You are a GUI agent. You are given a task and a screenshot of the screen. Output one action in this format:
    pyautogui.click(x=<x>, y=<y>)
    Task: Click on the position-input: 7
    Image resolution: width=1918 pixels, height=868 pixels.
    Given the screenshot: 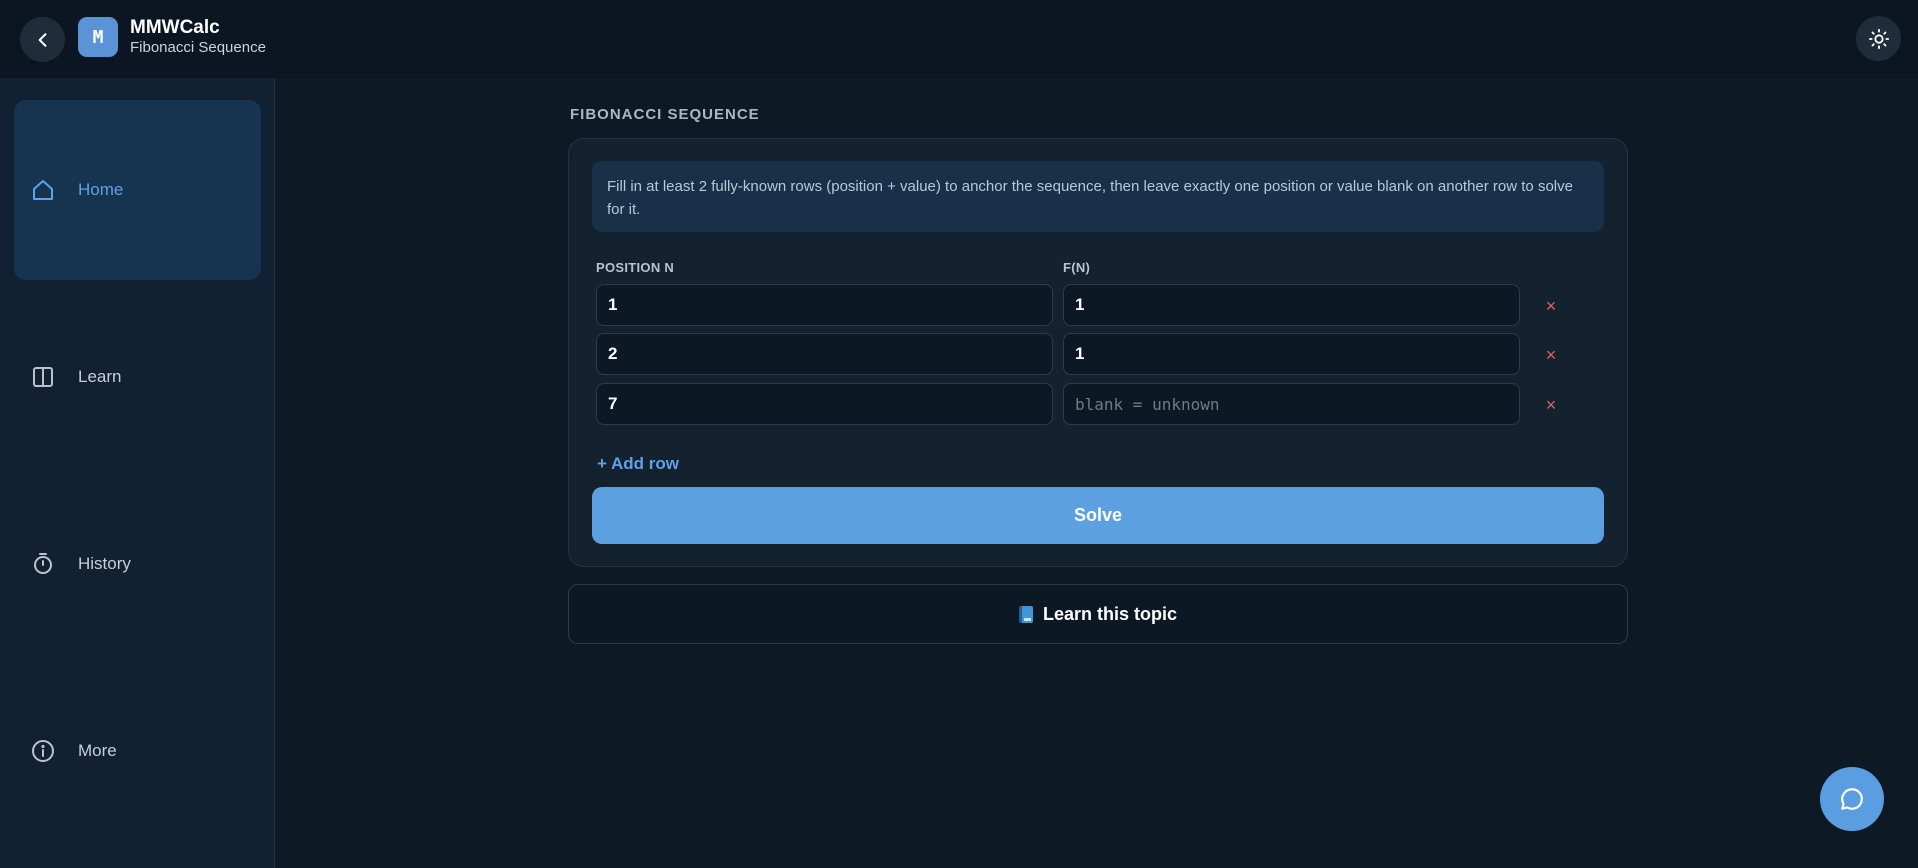 What is the action you would take?
    pyautogui.click(x=824, y=404)
    